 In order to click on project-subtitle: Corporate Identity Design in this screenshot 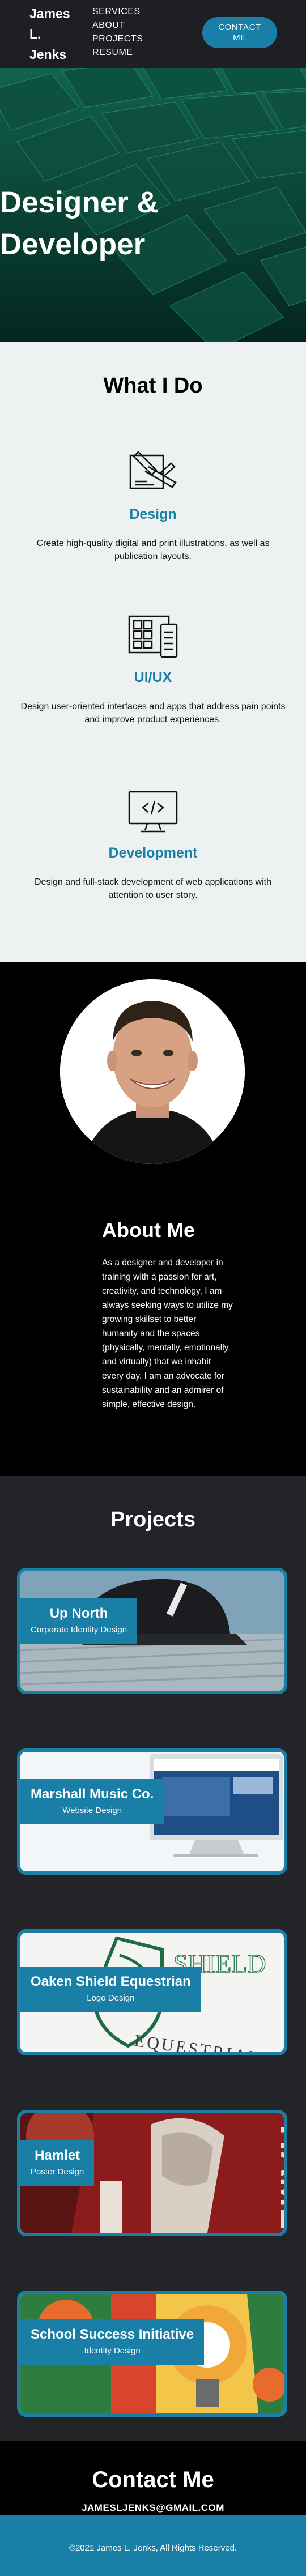, I will do `click(79, 1630)`.